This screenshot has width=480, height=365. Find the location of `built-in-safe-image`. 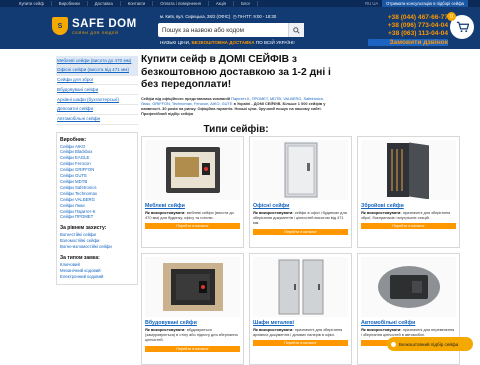

built-in-safe-image is located at coordinates (192, 287).